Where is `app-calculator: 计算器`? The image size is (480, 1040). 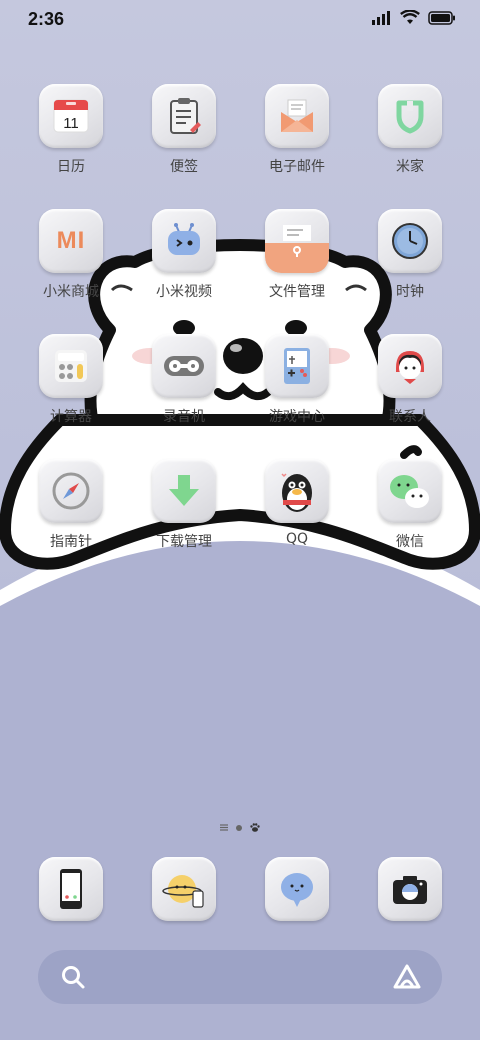 app-calculator: 计算器 is located at coordinates (71, 380).